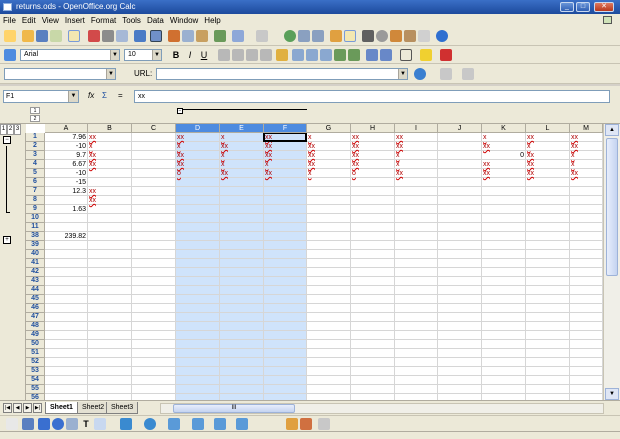 This screenshot has height=439, width=620. I want to click on cell-d4: xx, so click(198, 164).